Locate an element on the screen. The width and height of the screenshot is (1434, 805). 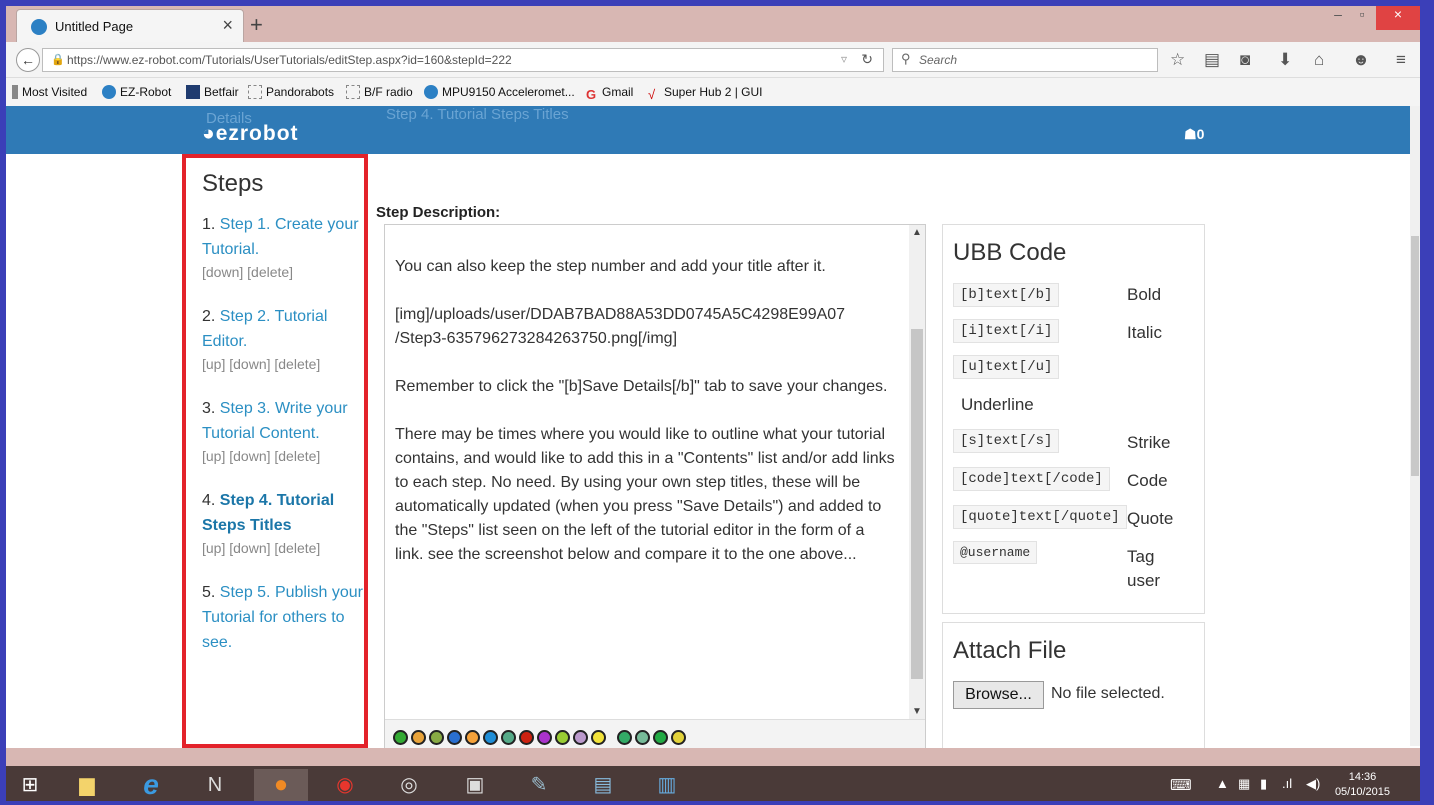
ubb-code-tag: @username is located at coordinates (995, 552).